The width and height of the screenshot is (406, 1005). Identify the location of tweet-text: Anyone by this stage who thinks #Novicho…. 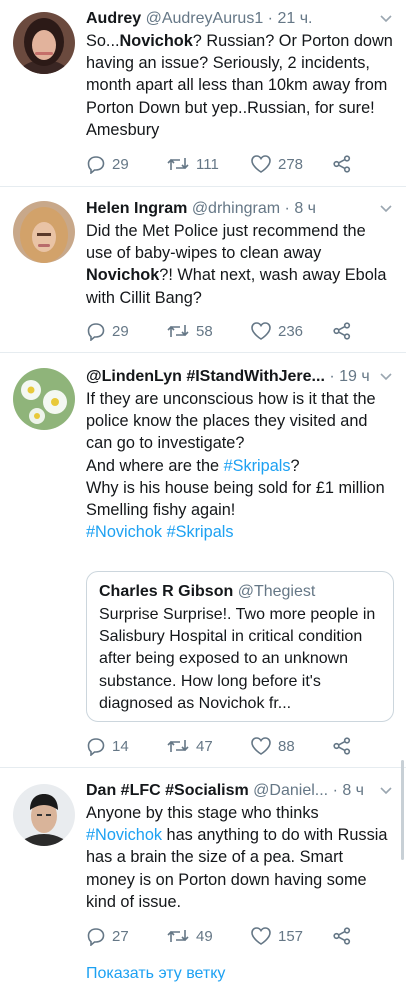
(240, 857).